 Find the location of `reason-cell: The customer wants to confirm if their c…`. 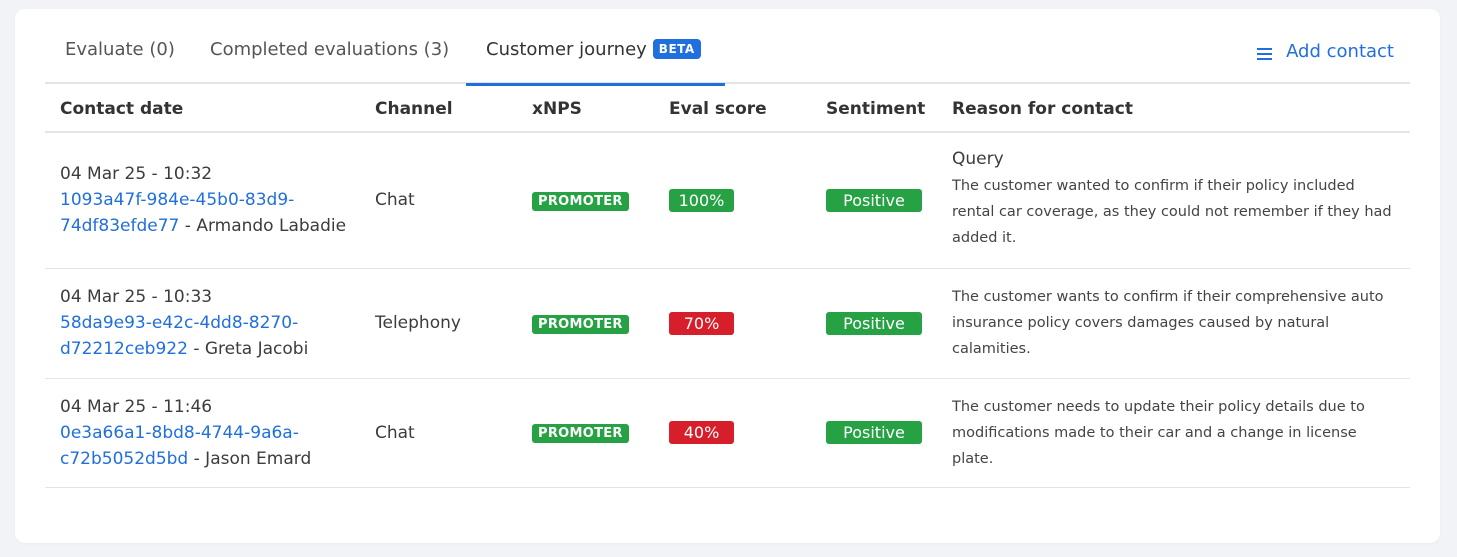

reason-cell: The customer wants to confirm if their c… is located at coordinates (1173, 323).